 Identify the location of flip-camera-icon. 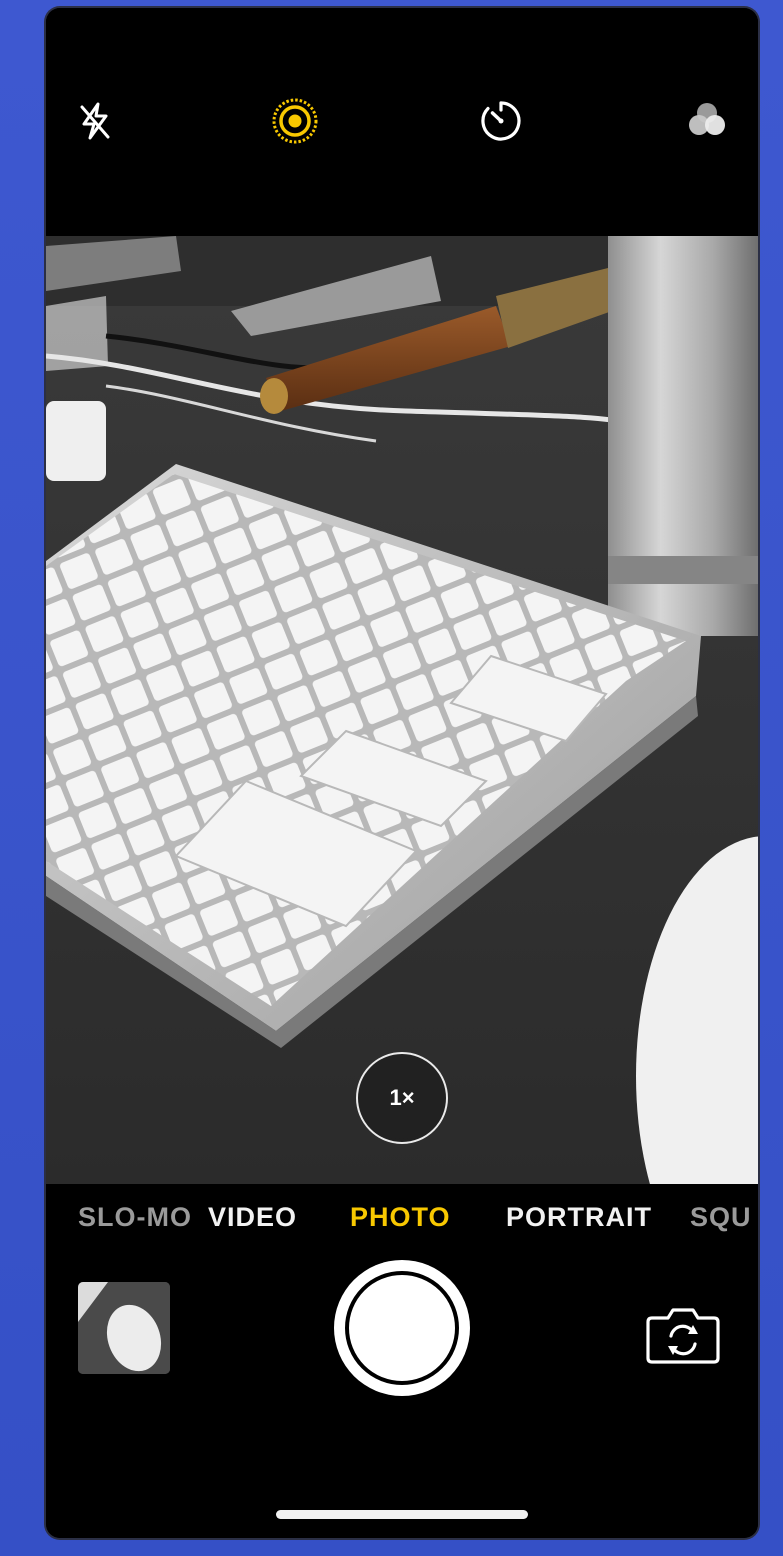
(683, 1334).